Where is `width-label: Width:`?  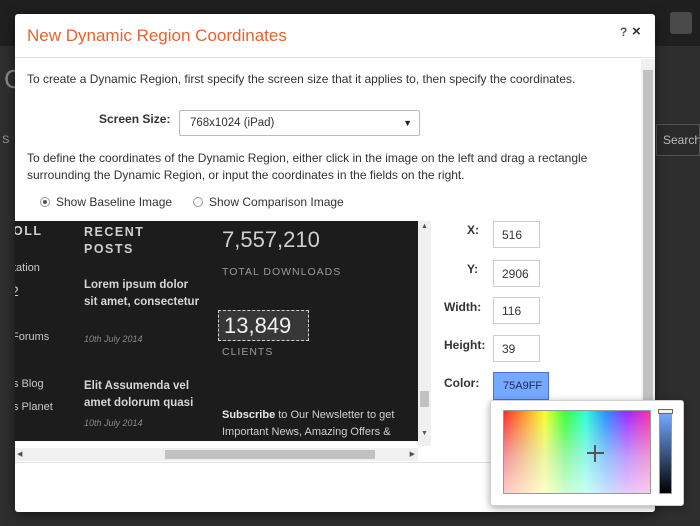 width-label: Width: is located at coordinates (463, 307).